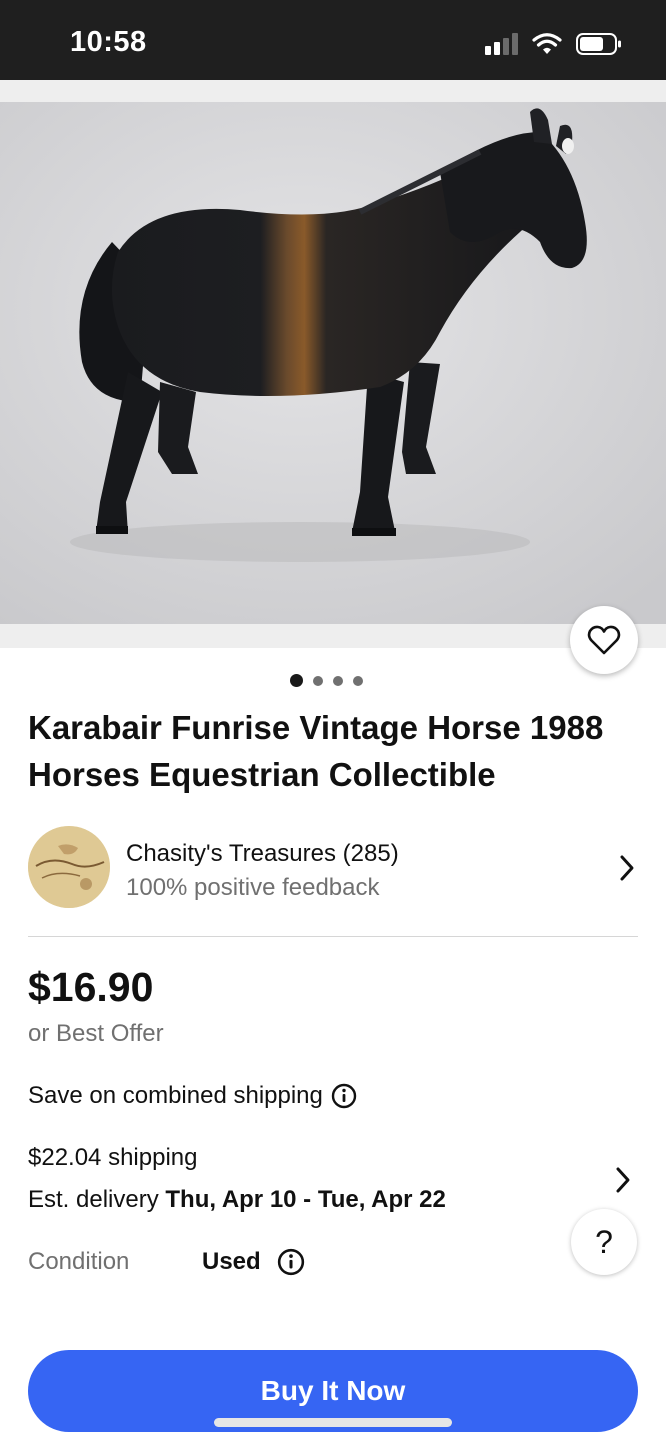  Describe the element at coordinates (501, 44) in the screenshot. I see `cellular-signal-icon` at that location.